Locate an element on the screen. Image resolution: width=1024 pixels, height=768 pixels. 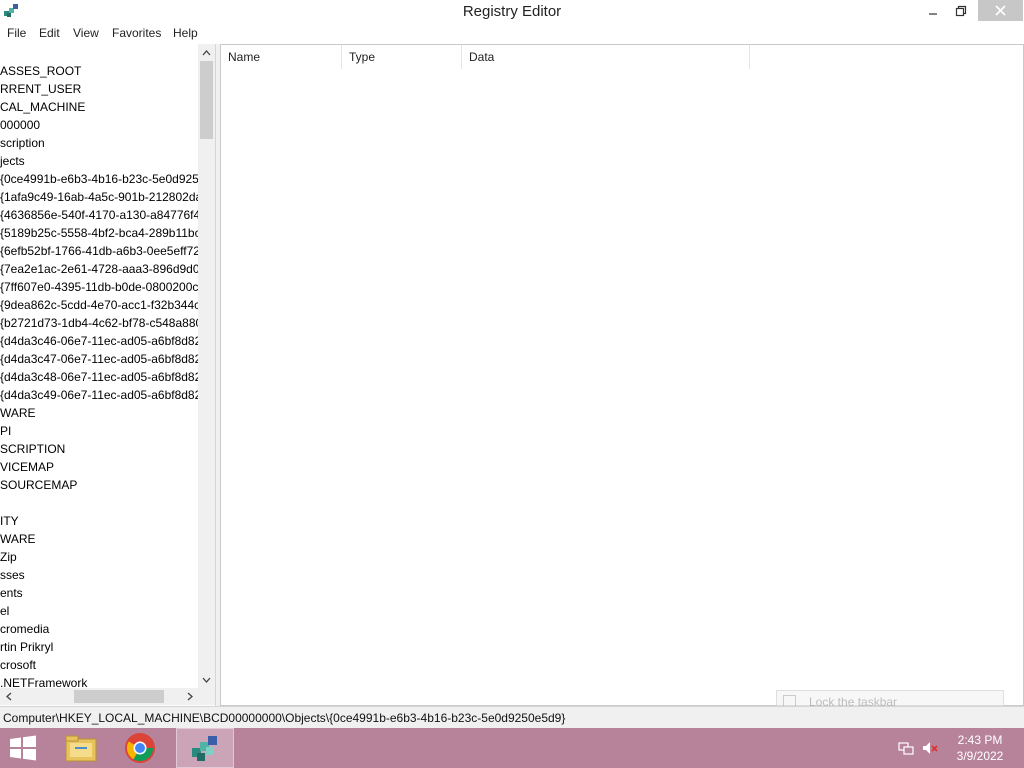
title-bar: Registry Editor is located at coordinates (512, 11).